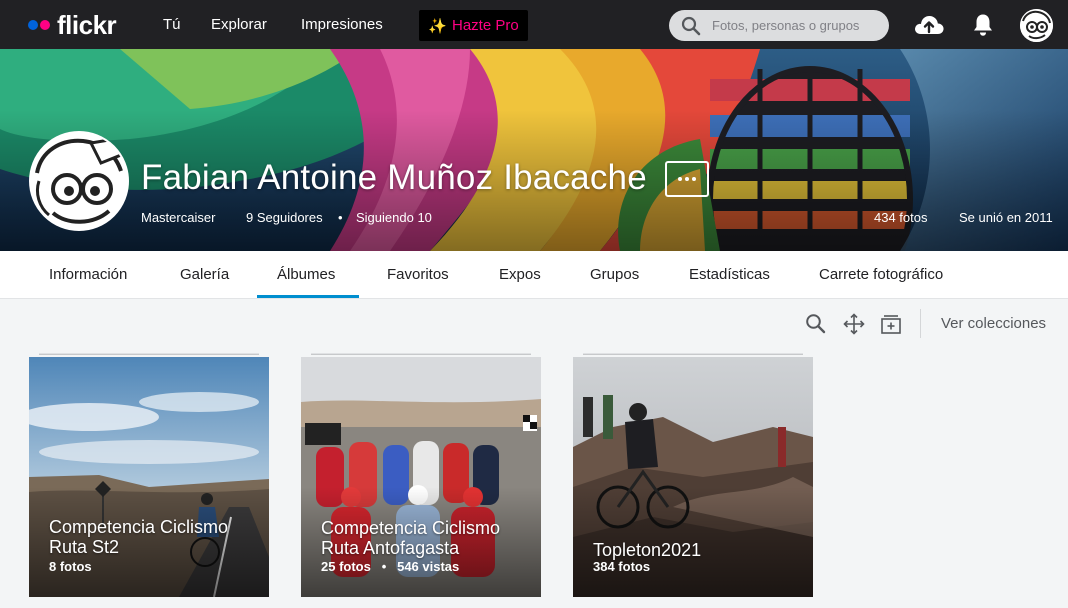 The image size is (1068, 608). What do you see at coordinates (418, 275) in the screenshot?
I see `tab-favoritos: Favoritos` at bounding box center [418, 275].